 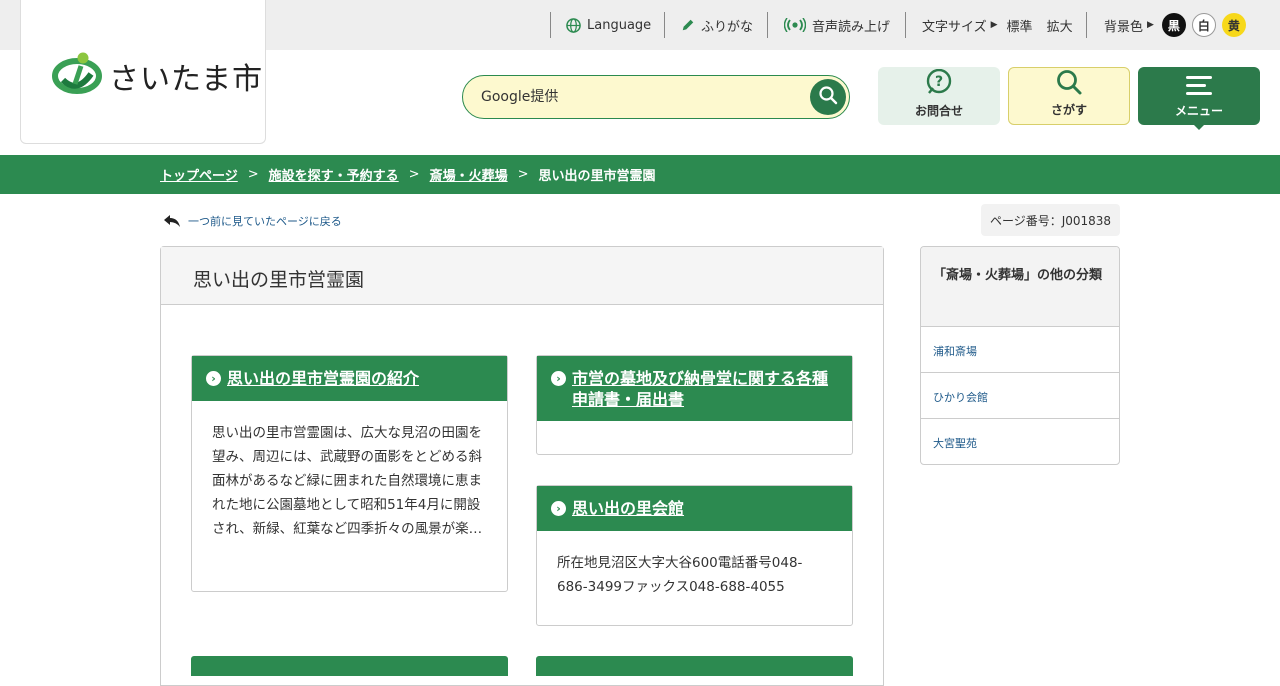 What do you see at coordinates (688, 25) in the screenshot?
I see `pencil-icon` at bounding box center [688, 25].